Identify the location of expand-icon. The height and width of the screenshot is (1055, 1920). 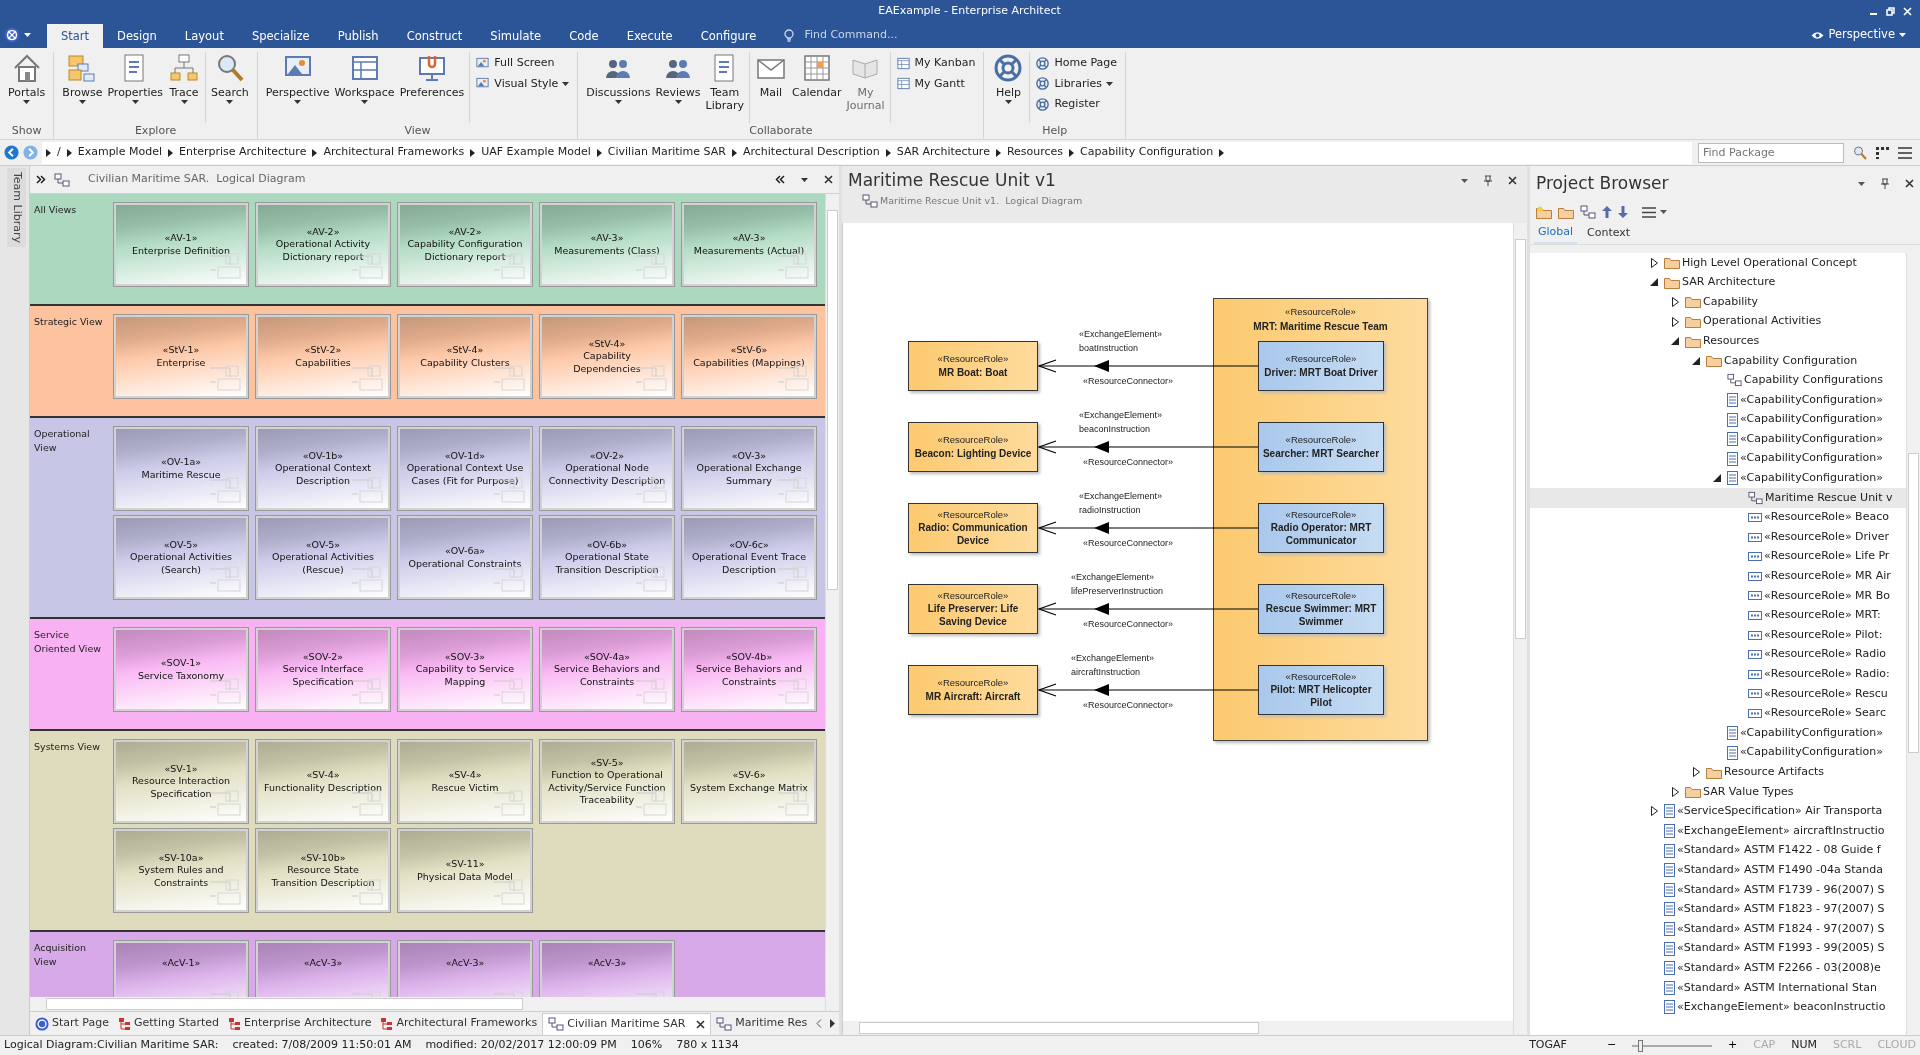
(41, 179).